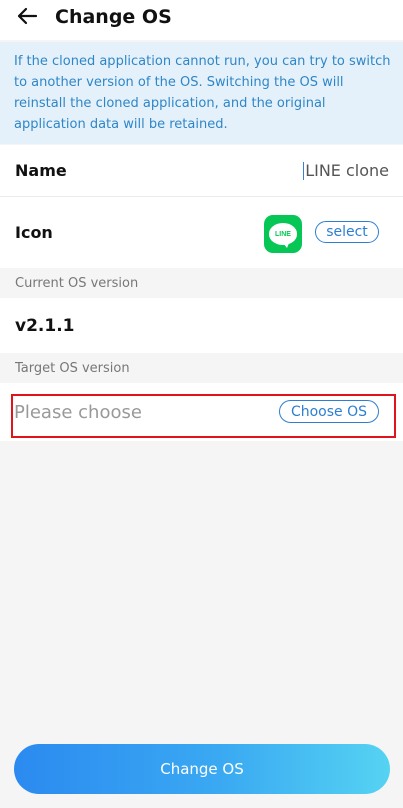  I want to click on app-icon-text: LINE, so click(283, 234).